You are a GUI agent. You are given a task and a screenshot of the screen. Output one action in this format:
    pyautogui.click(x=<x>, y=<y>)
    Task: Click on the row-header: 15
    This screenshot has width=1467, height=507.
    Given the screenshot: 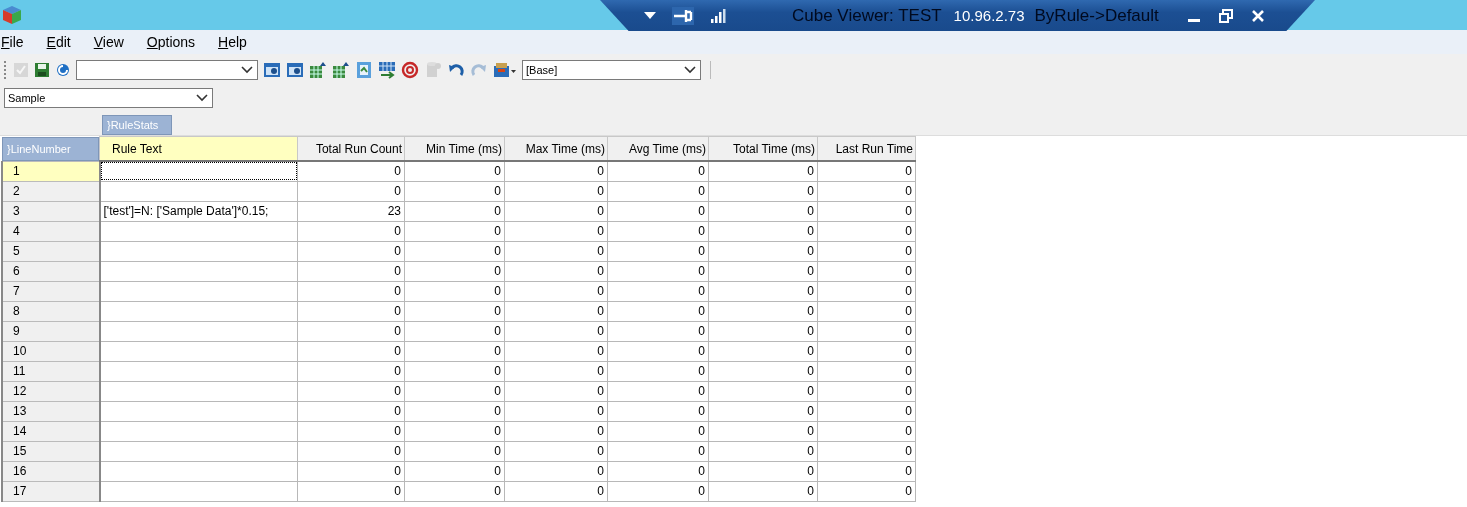 What is the action you would take?
    pyautogui.click(x=51, y=451)
    